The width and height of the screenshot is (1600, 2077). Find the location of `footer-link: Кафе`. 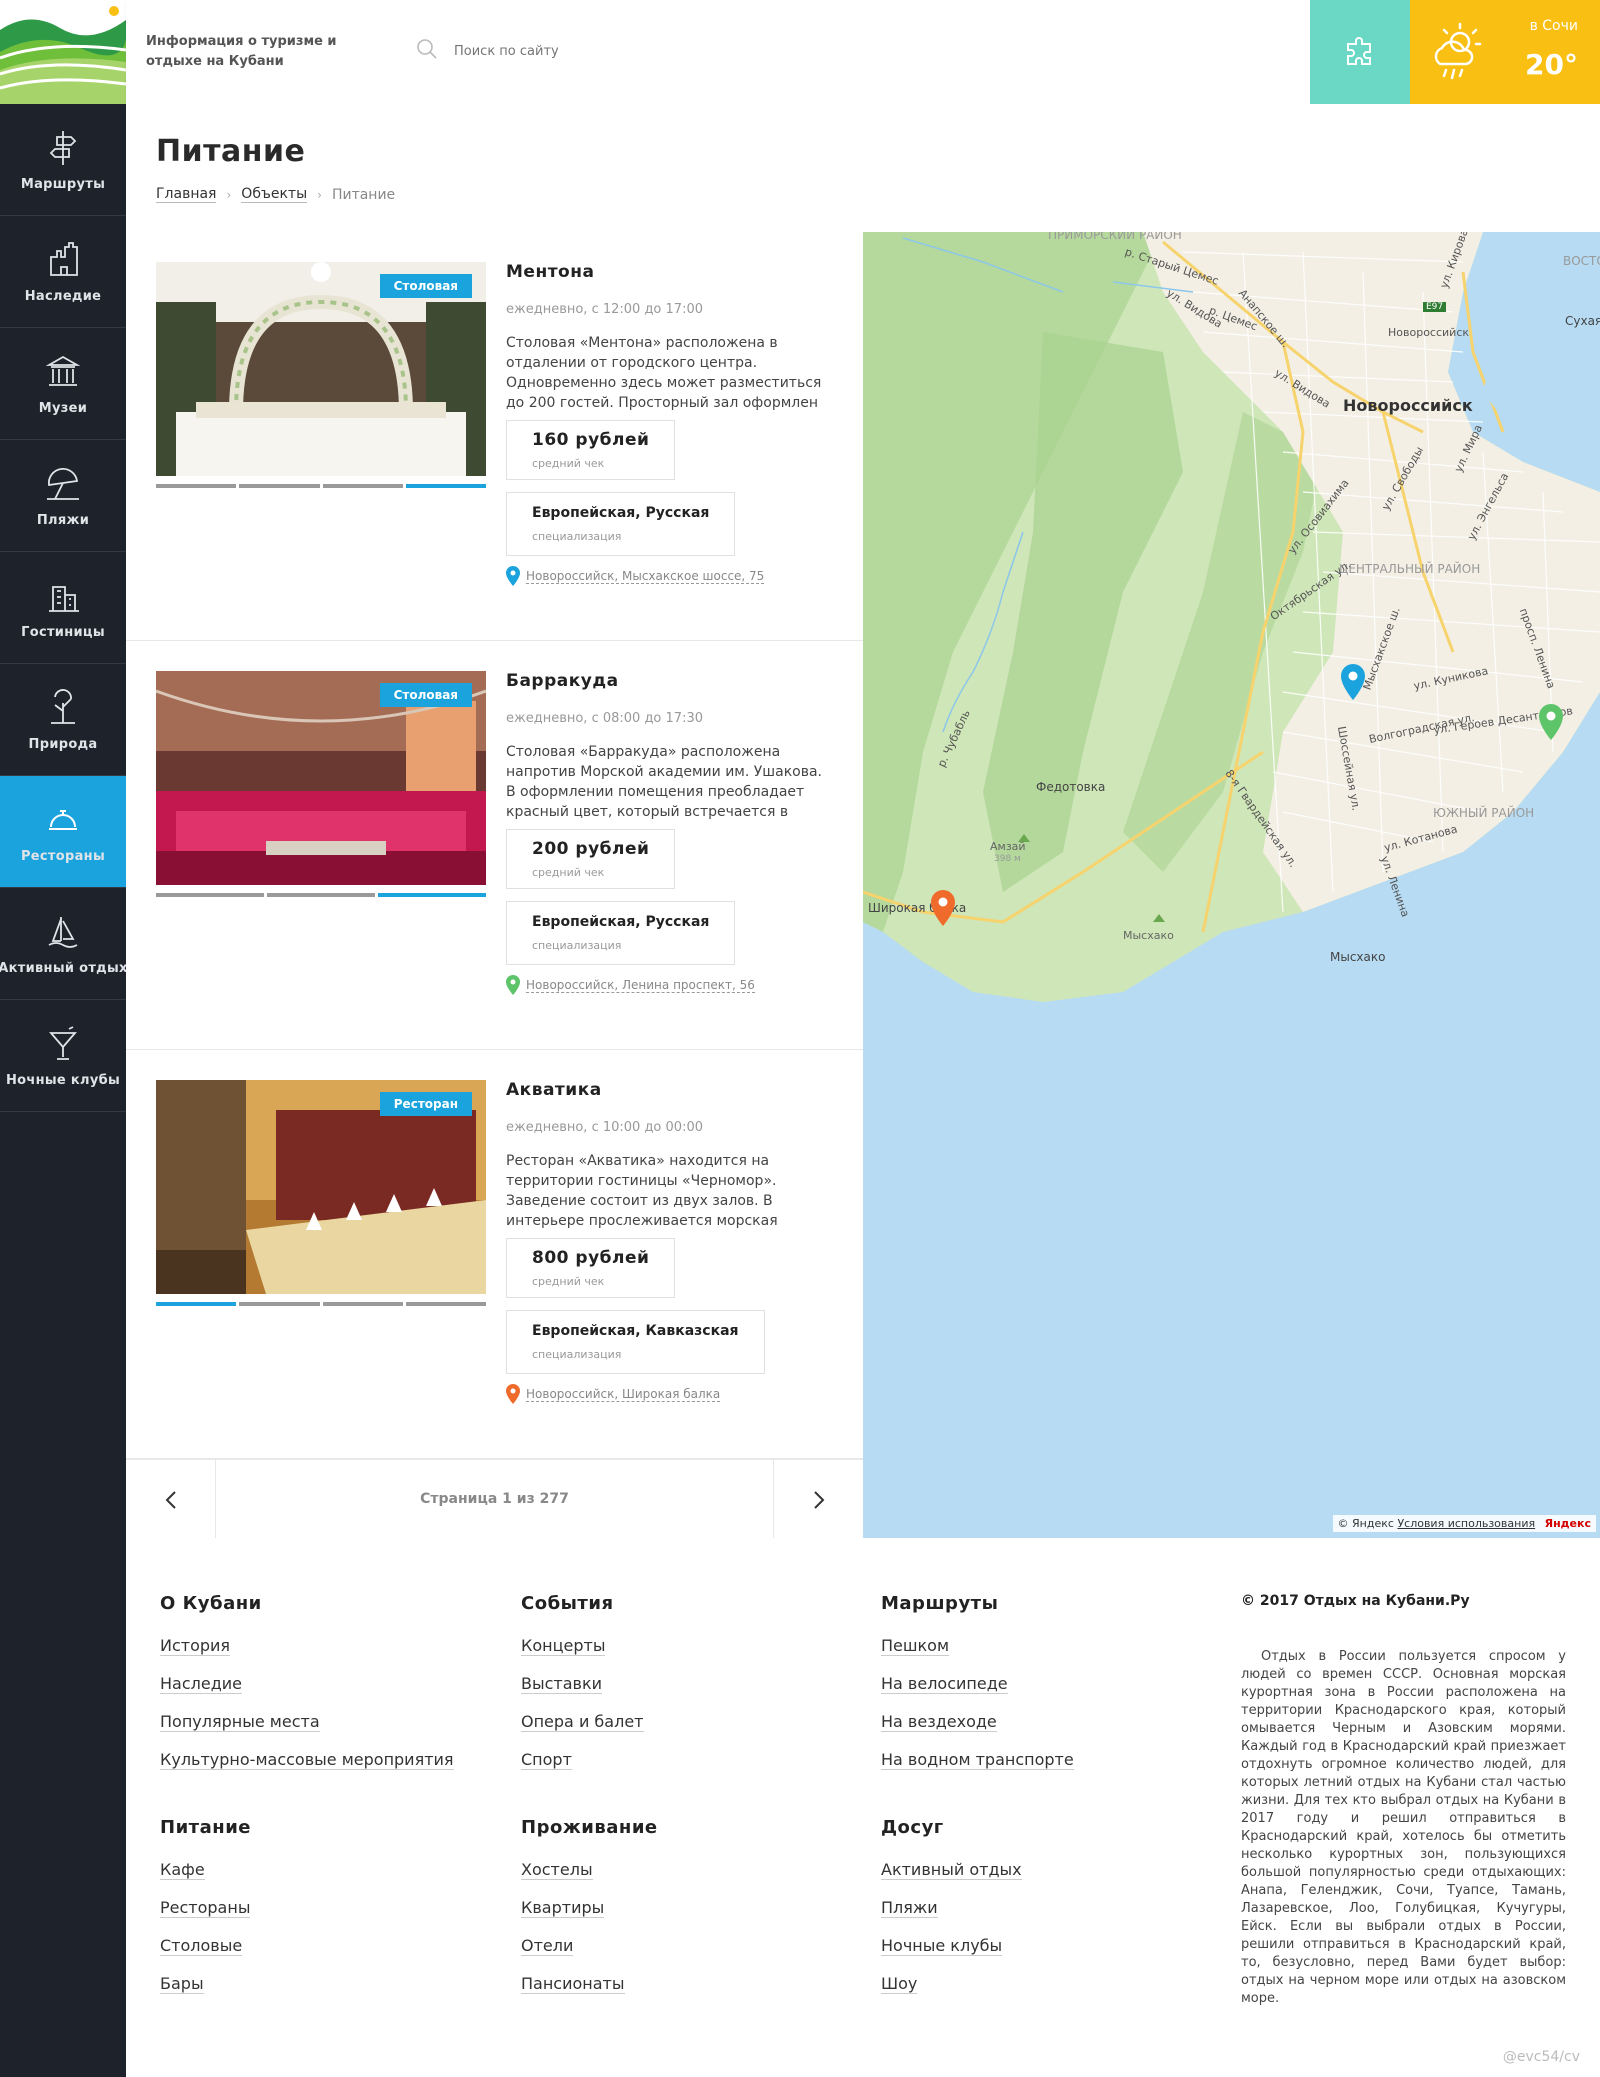

footer-link: Кафе is located at coordinates (307, 1870).